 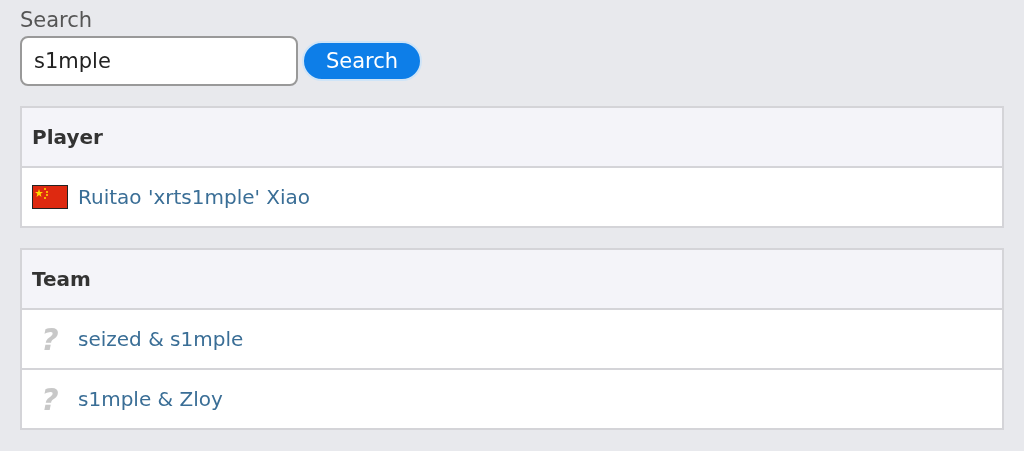 What do you see at coordinates (362, 61) in the screenshot?
I see `search-button: Search` at bounding box center [362, 61].